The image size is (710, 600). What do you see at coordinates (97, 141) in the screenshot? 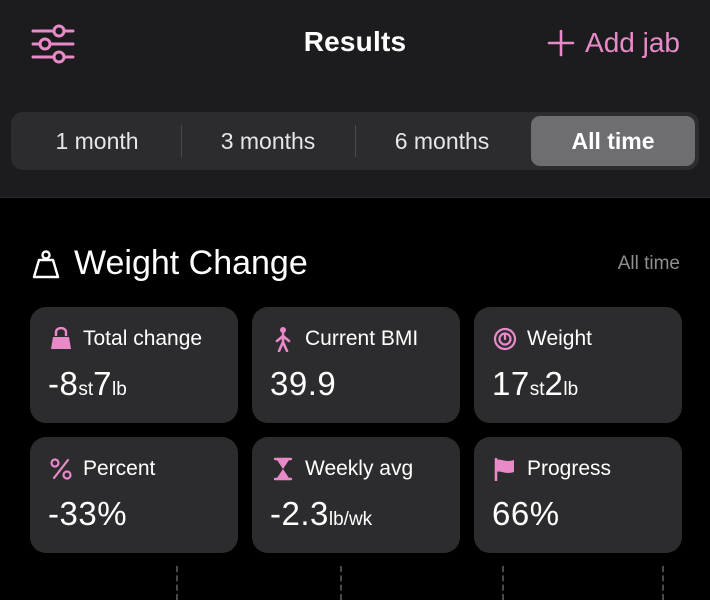
I see `tab-1-month: 1 month` at bounding box center [97, 141].